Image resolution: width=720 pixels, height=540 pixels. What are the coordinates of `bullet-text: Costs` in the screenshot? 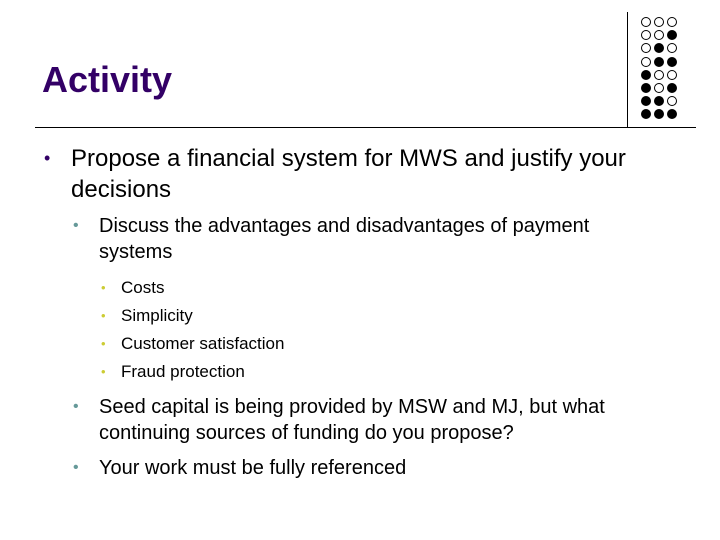 It's located at (143, 287).